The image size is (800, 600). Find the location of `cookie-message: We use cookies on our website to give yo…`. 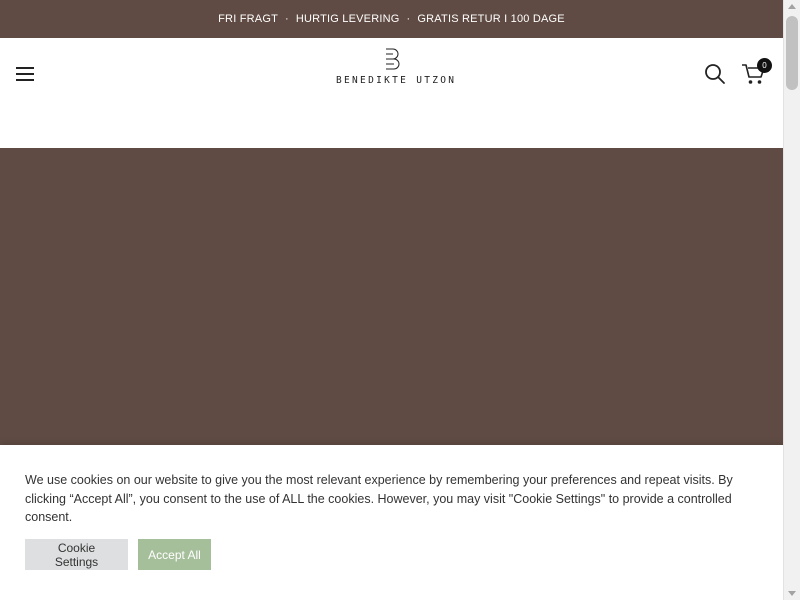

cookie-message: We use cookies on our website to give yo… is located at coordinates (379, 498).